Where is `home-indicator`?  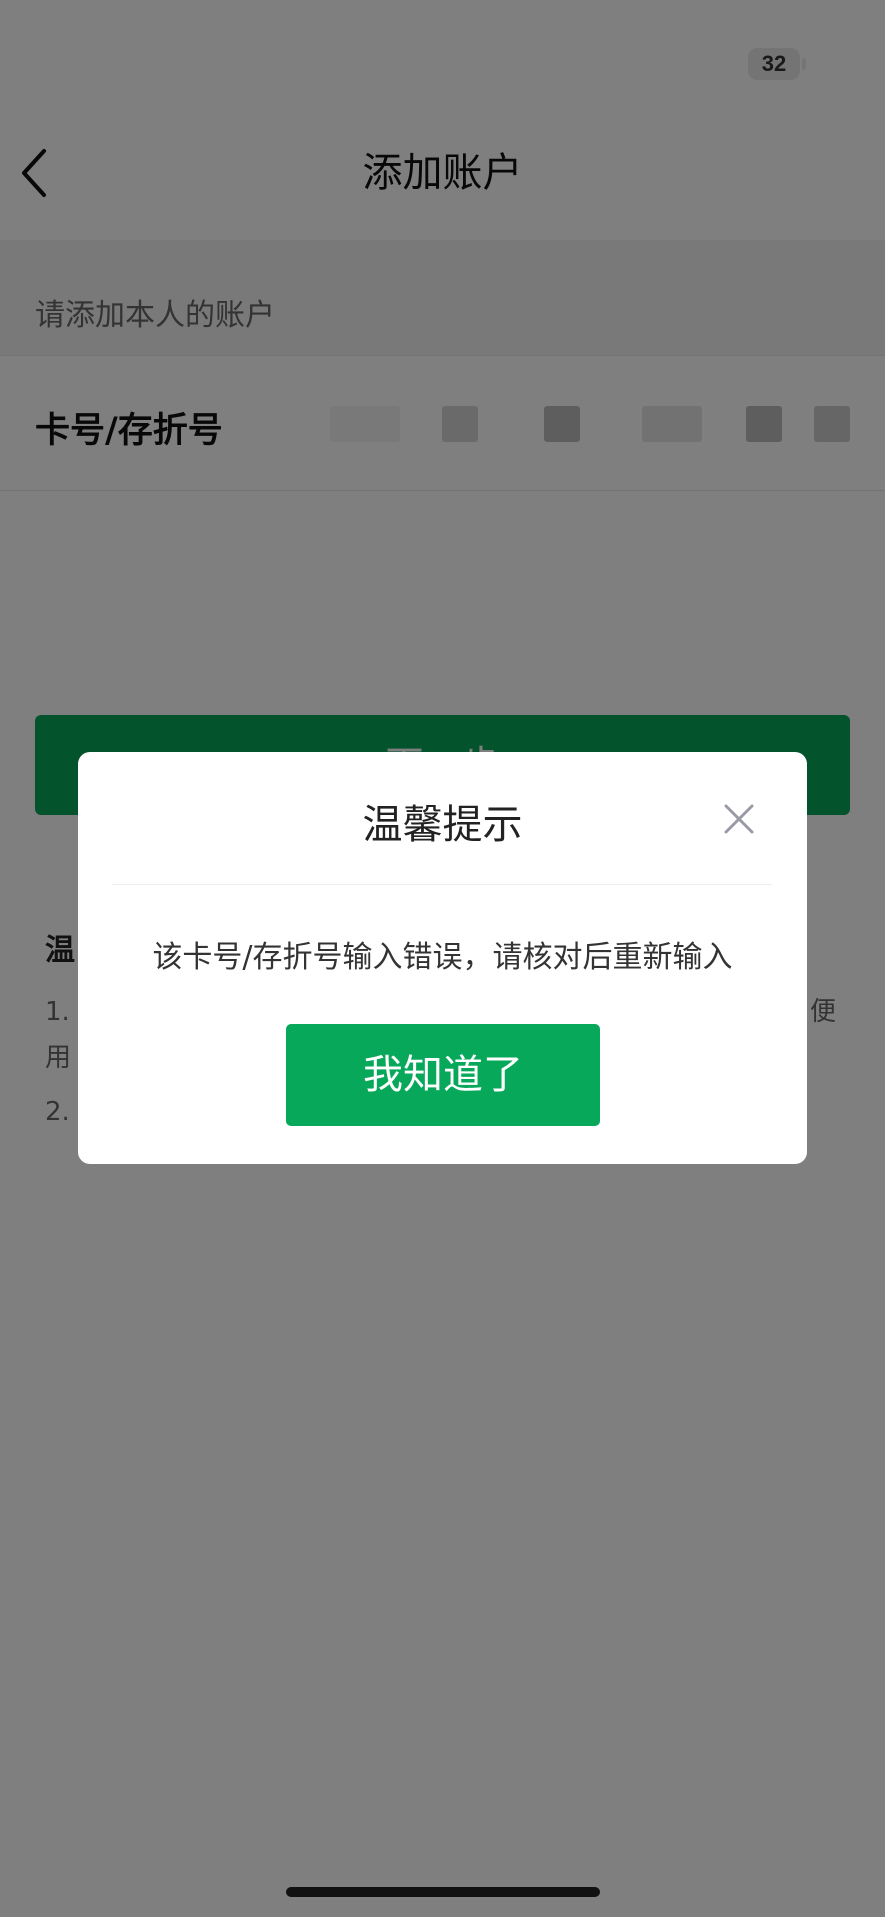
home-indicator is located at coordinates (443, 1892).